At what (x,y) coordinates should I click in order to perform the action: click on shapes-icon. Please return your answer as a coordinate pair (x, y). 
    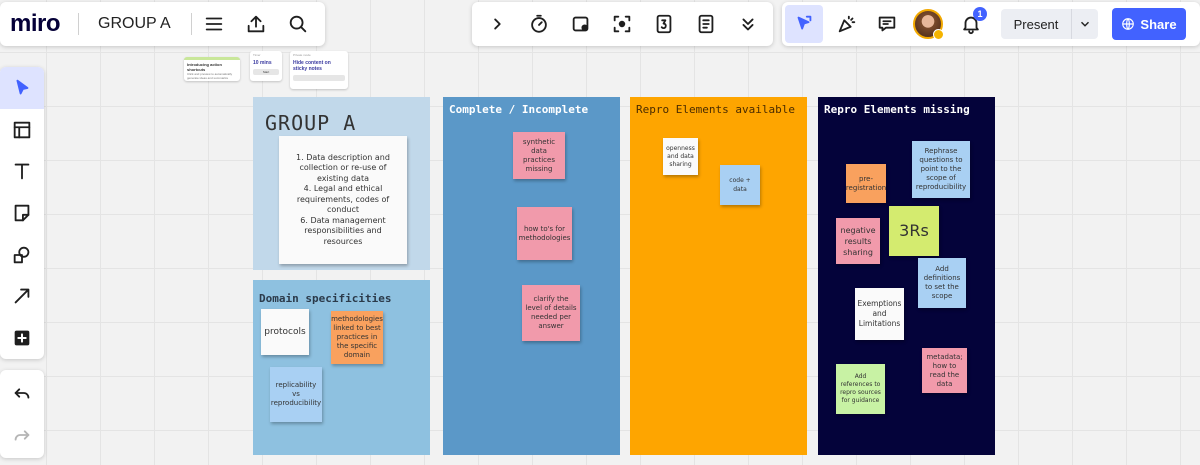
    Looking at the image, I should click on (21, 254).